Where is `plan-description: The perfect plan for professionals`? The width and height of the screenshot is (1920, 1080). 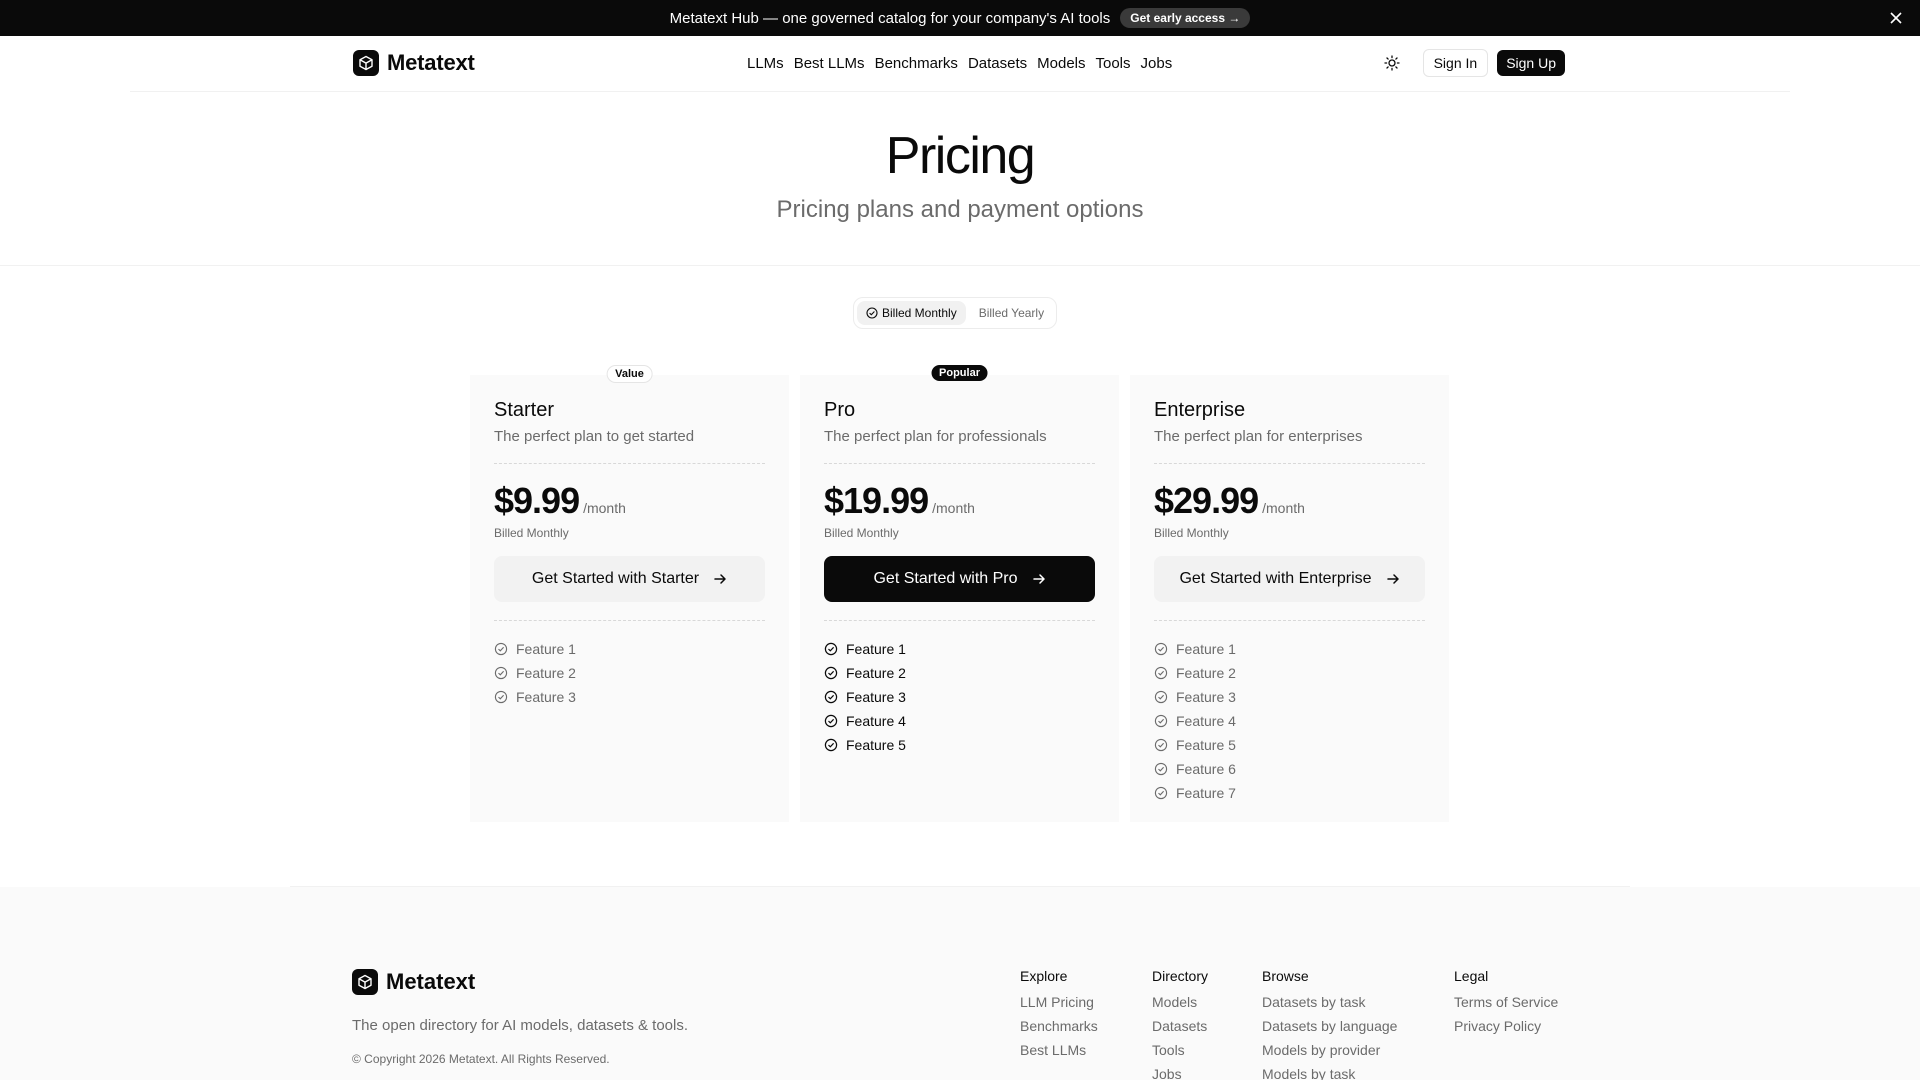 plan-description: The perfect plan for professionals is located at coordinates (935, 436).